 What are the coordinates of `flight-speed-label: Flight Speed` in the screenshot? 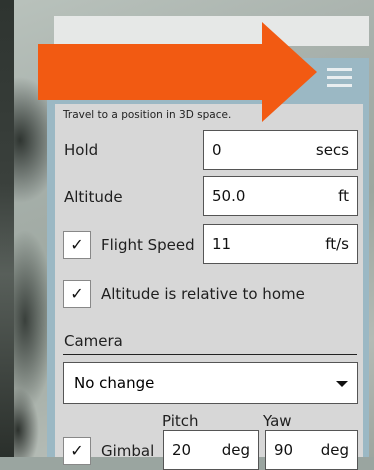 It's located at (148, 245).